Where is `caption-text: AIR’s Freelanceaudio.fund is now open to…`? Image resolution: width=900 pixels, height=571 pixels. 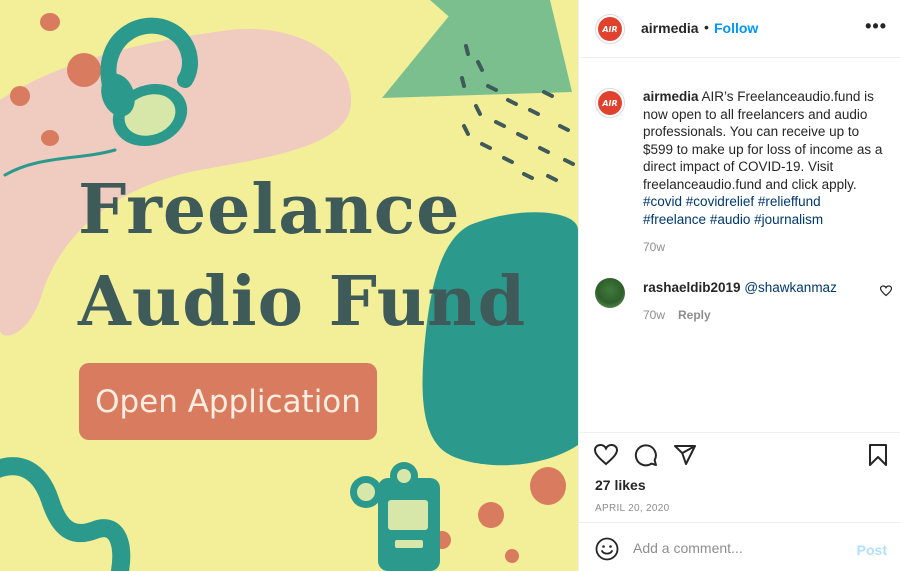 caption-text: AIR’s Freelanceaudio.fund is now open to… is located at coordinates (763, 140).